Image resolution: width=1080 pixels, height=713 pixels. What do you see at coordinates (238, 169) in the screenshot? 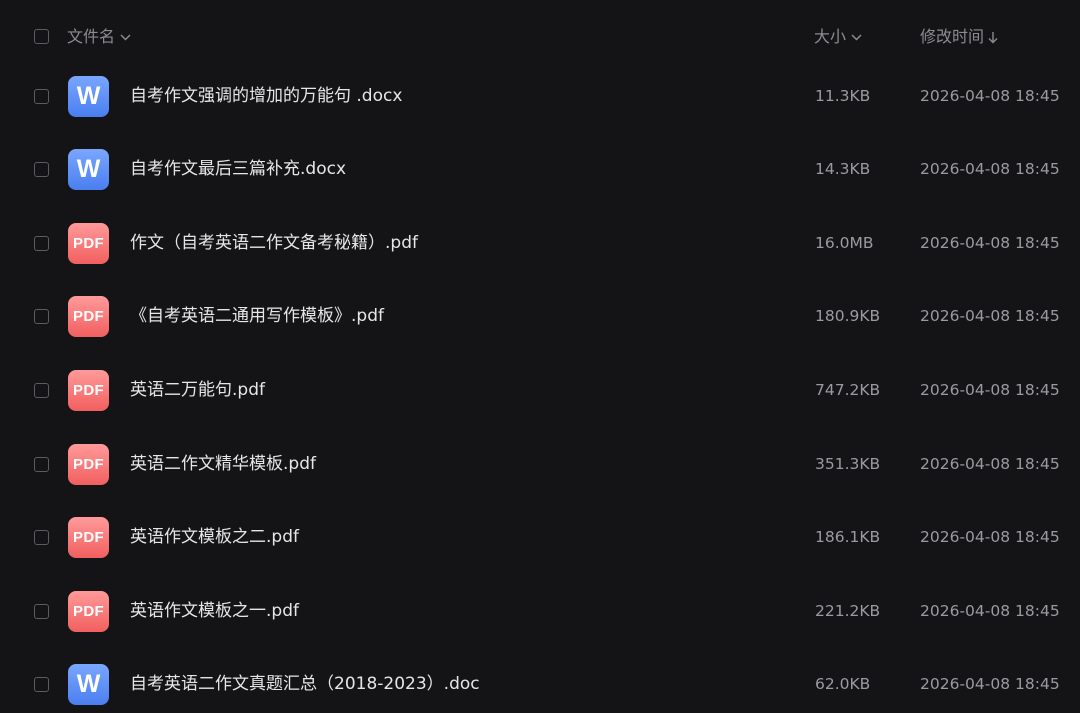
I see `file-name: 自考作文最后三篇补充.docx` at bounding box center [238, 169].